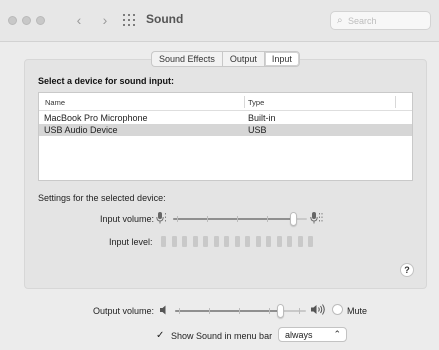 The image size is (439, 350). Describe the element at coordinates (257, 130) in the screenshot. I see `device-type: USB` at that location.